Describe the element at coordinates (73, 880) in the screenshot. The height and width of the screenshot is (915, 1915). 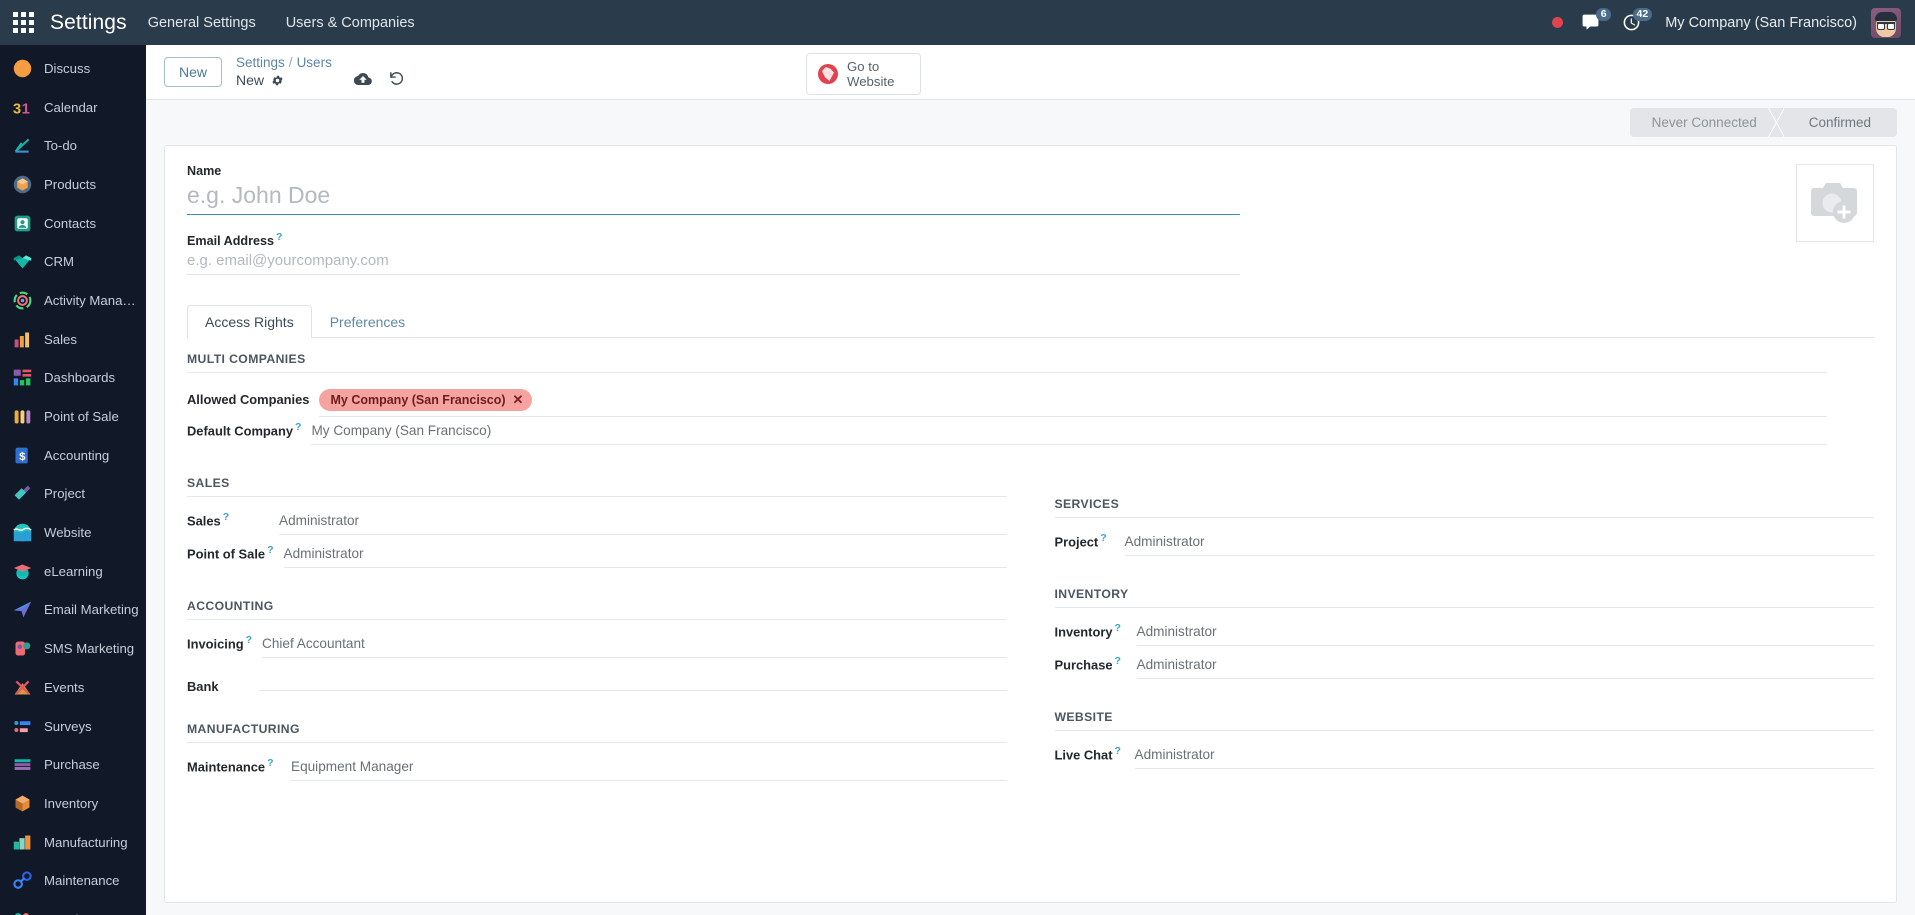
I see `sidebar-item-maintenance: Maintenance` at that location.